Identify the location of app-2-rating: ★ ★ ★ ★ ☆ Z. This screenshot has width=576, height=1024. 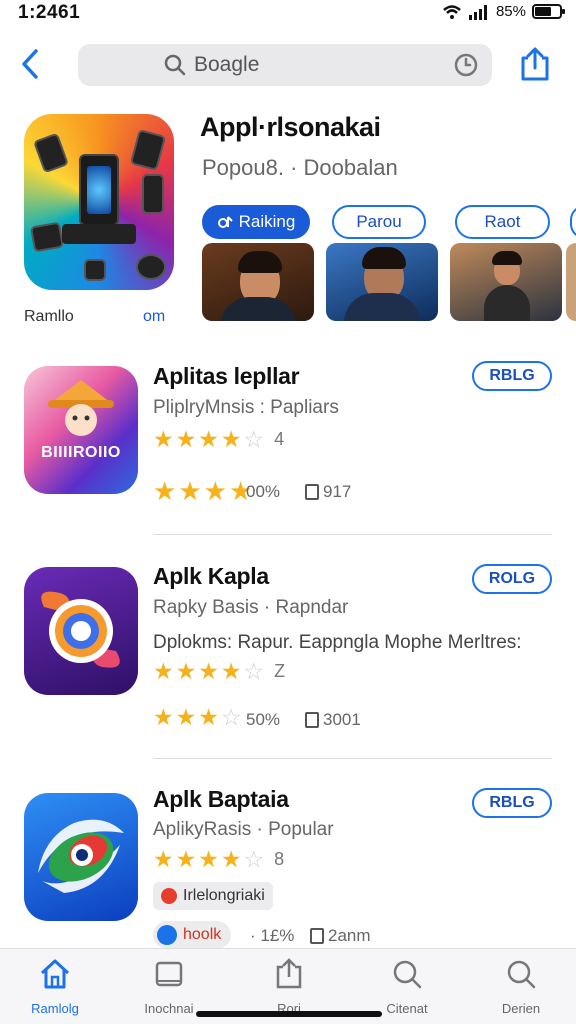
(219, 671).